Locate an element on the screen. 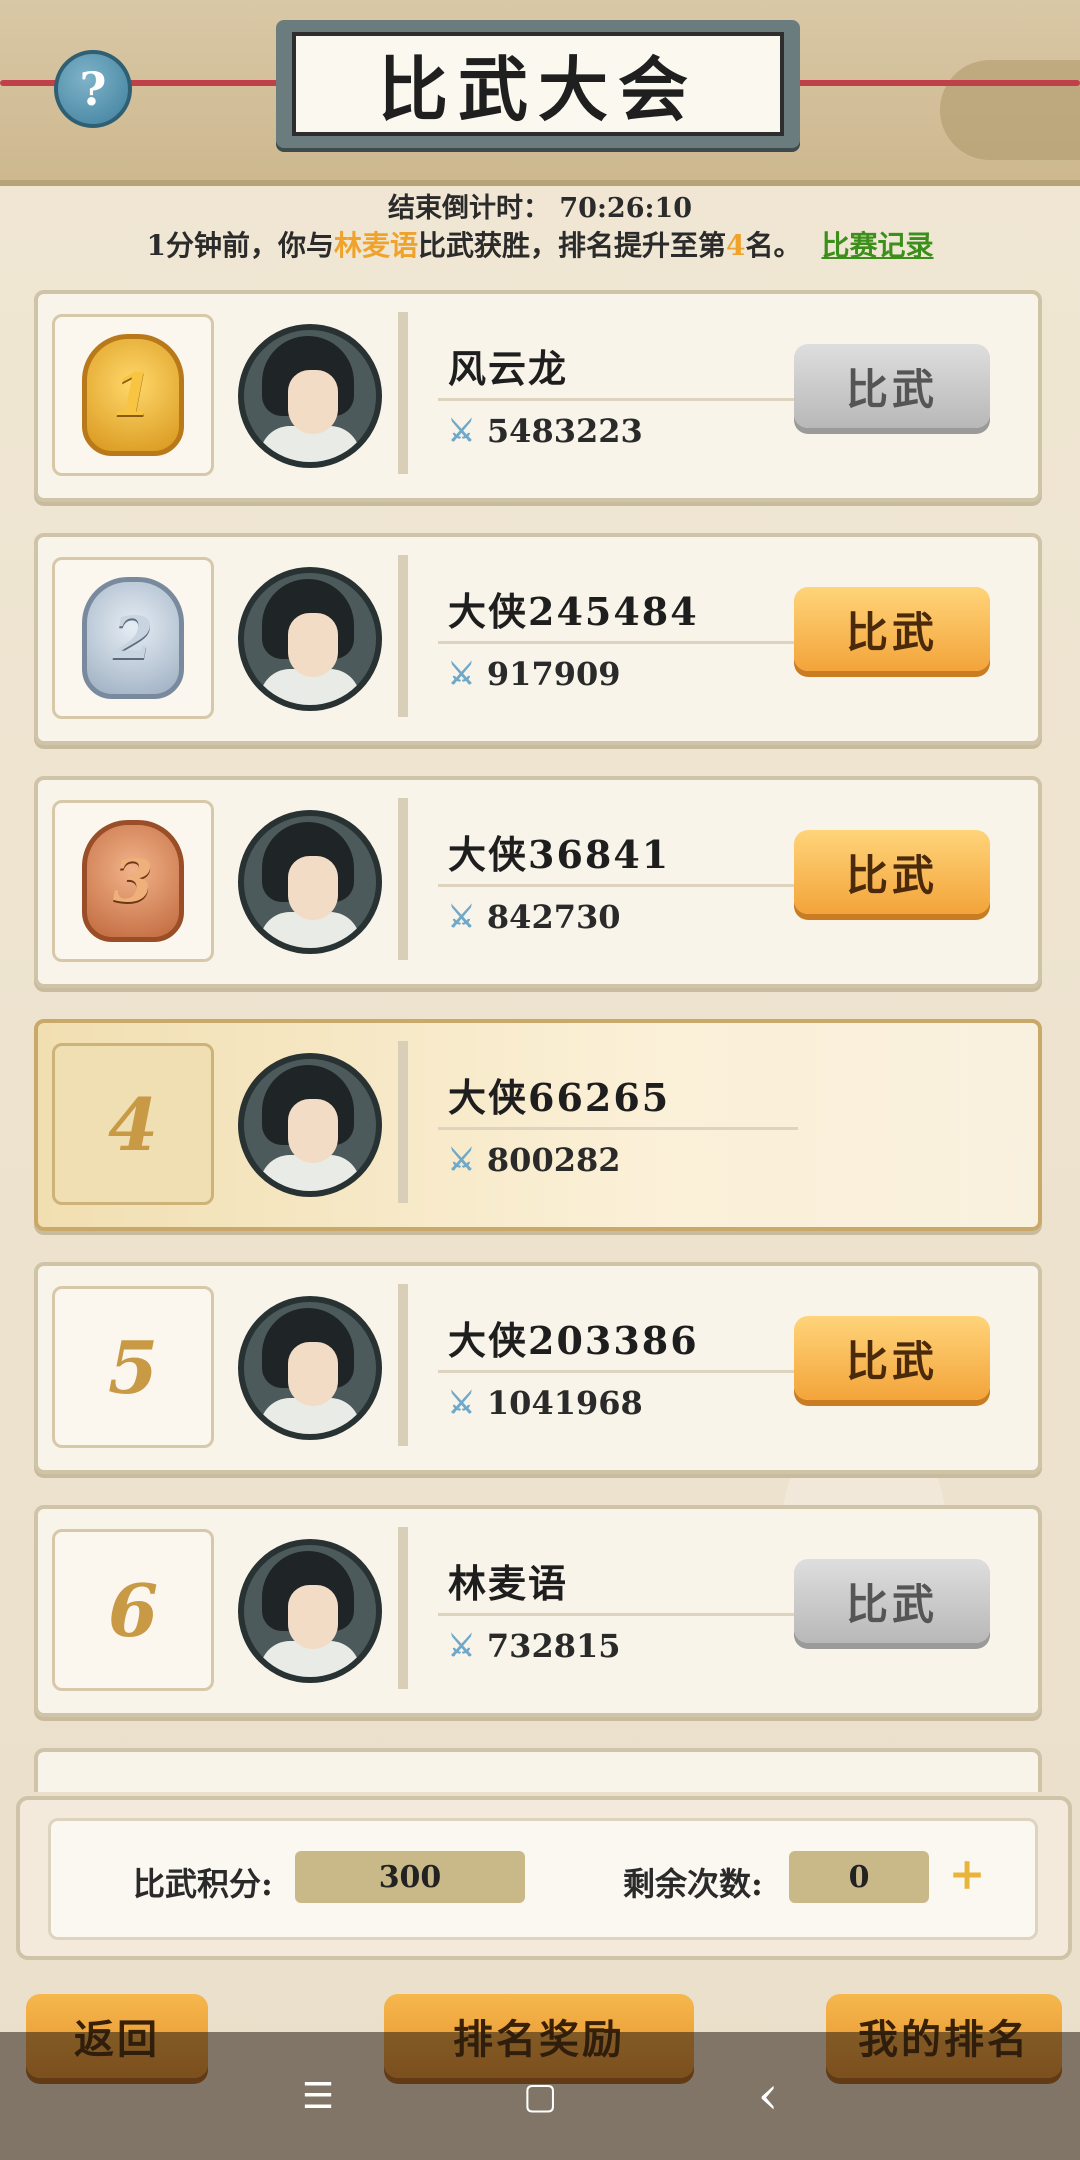 The width and height of the screenshot is (1080, 2160). rank-number: 4 is located at coordinates (133, 1124).